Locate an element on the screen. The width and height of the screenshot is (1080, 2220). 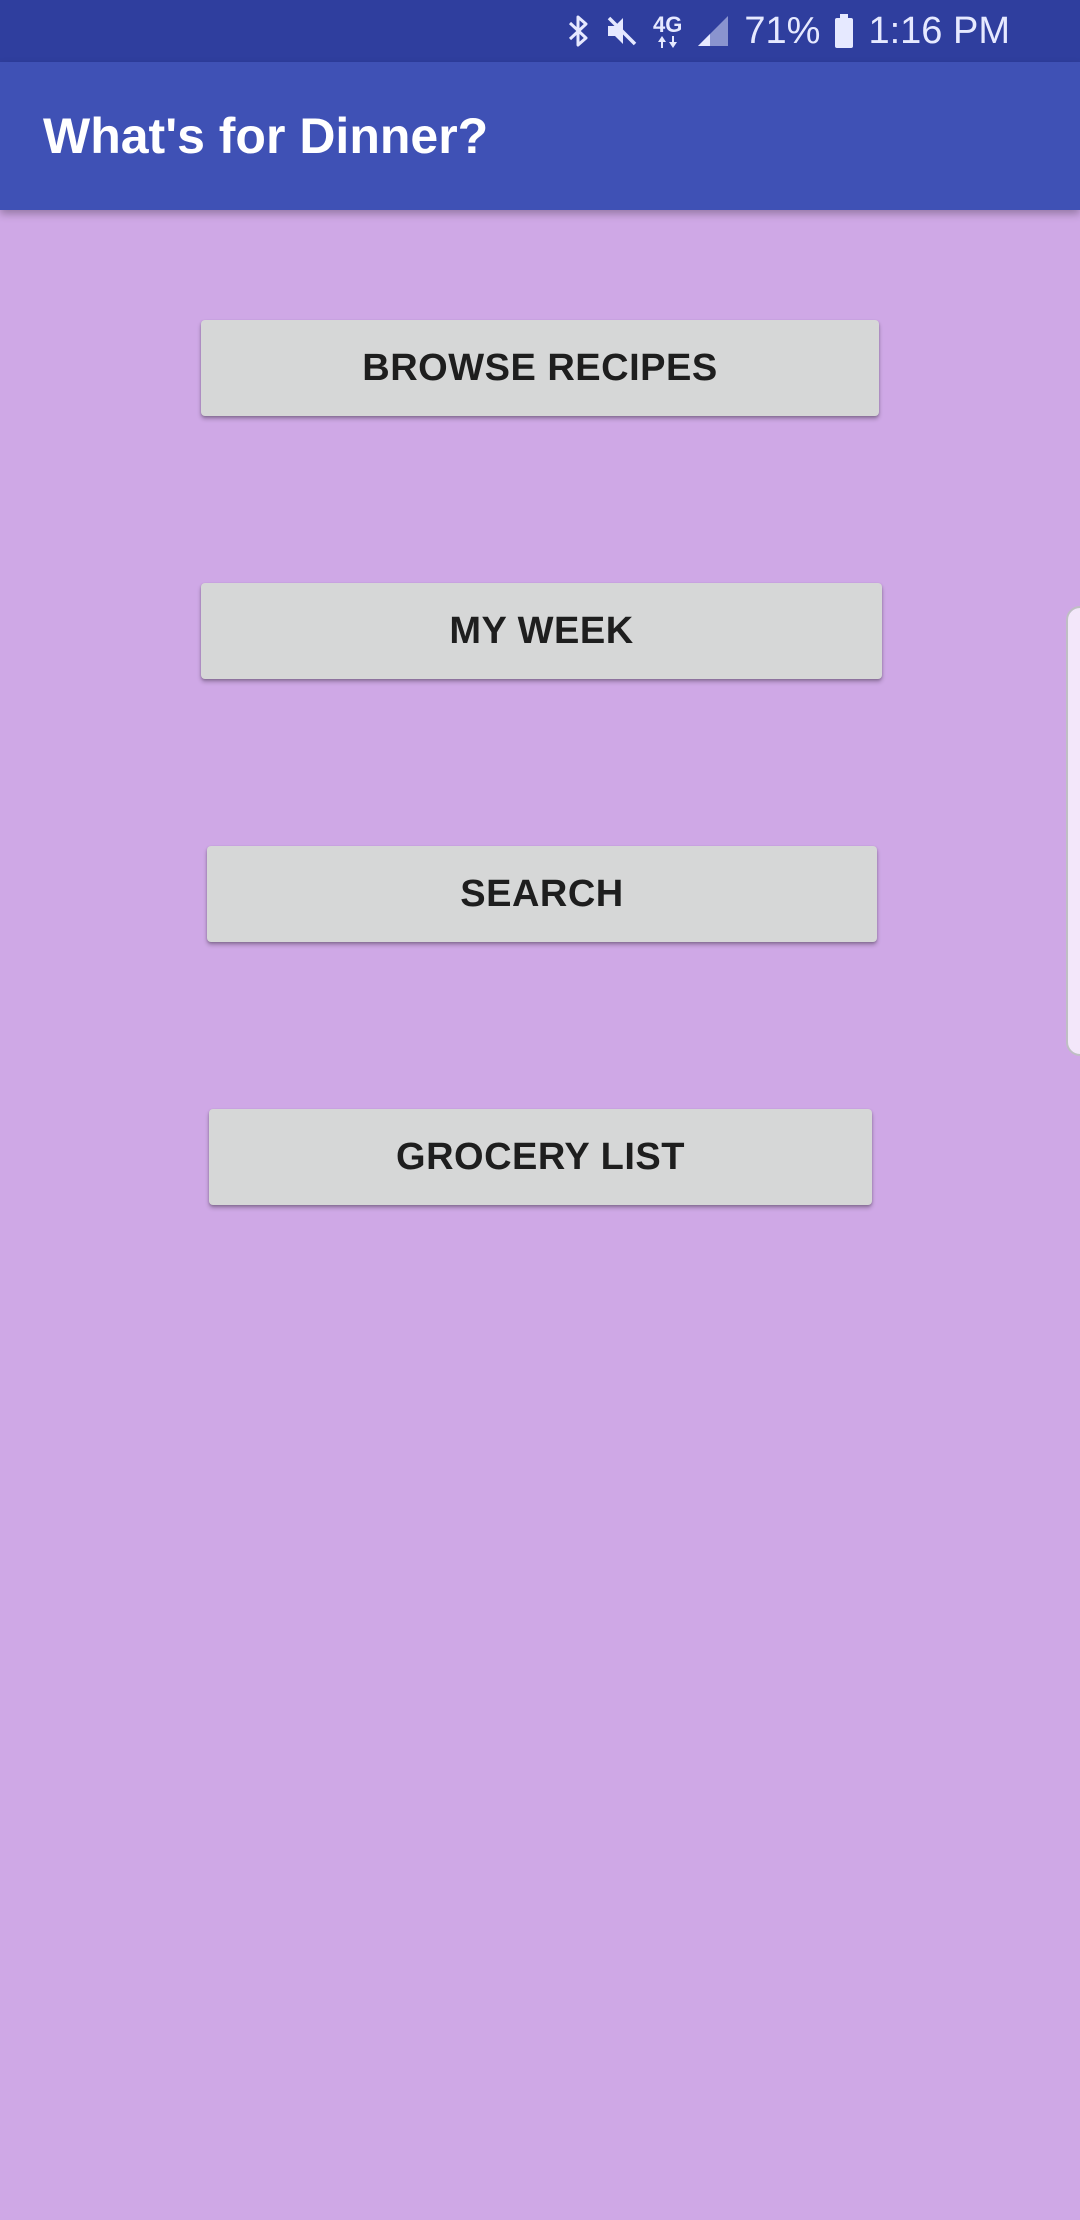
grocery-list-button: GROCERY LIST is located at coordinates (540, 1157).